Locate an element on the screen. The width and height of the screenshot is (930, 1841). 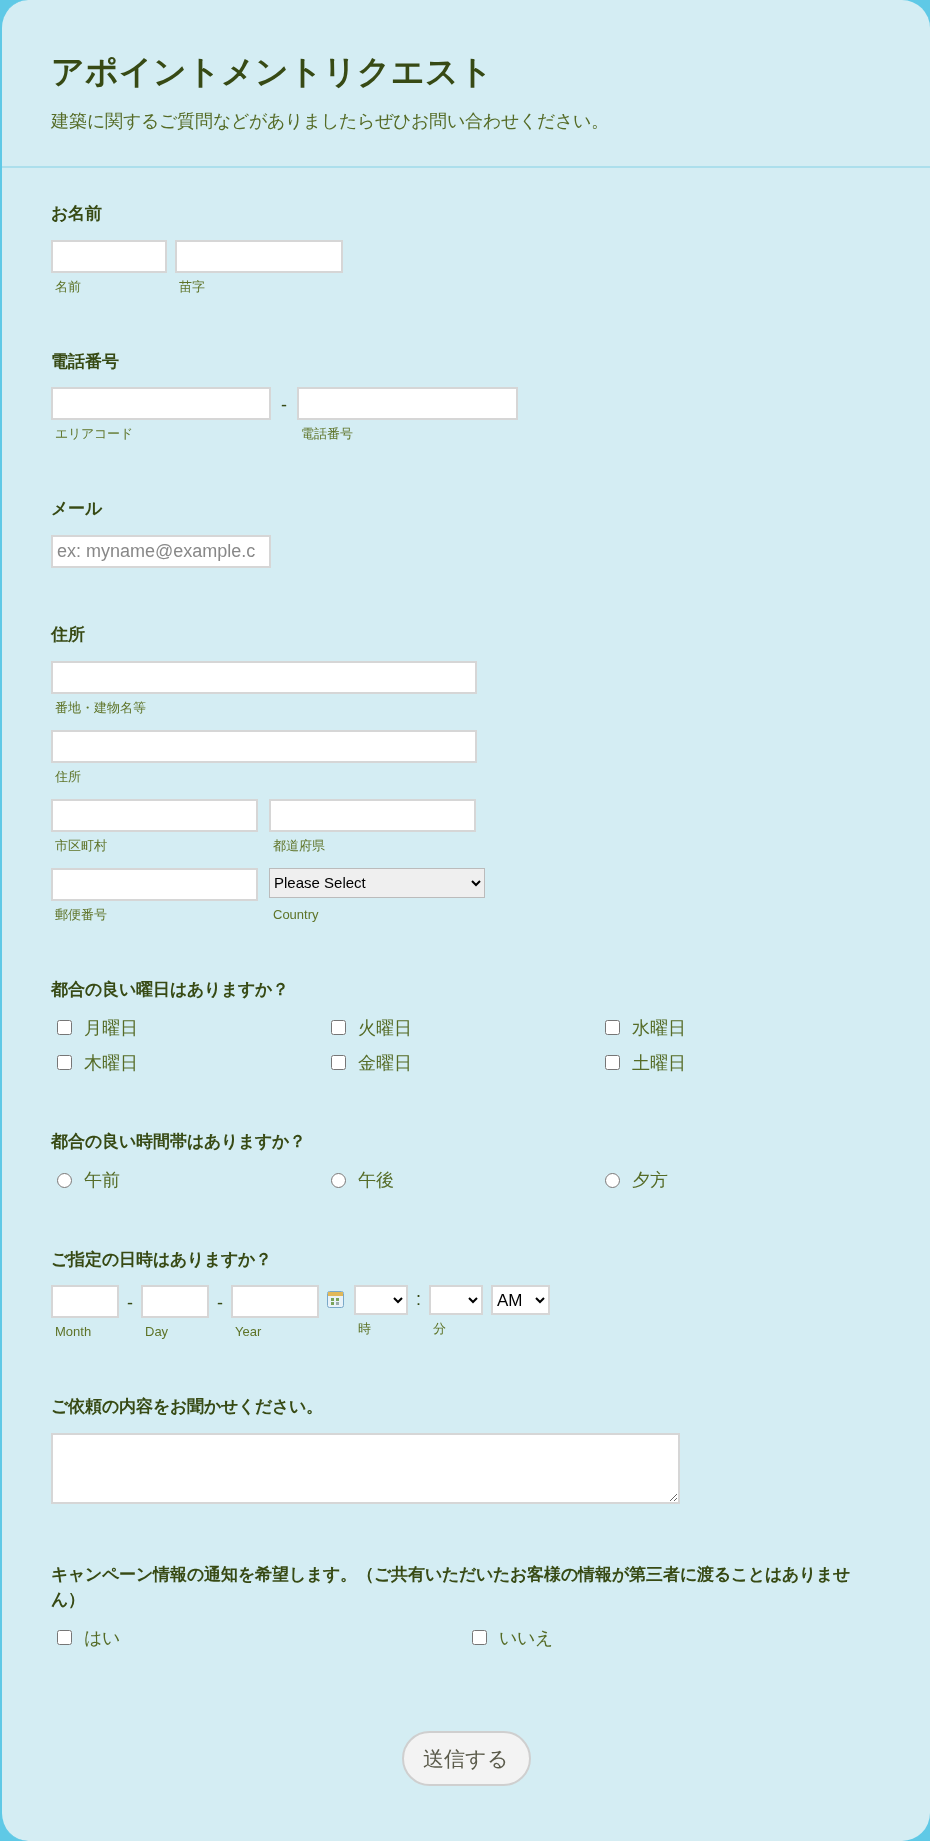
field-label: お名前 is located at coordinates (77, 214).